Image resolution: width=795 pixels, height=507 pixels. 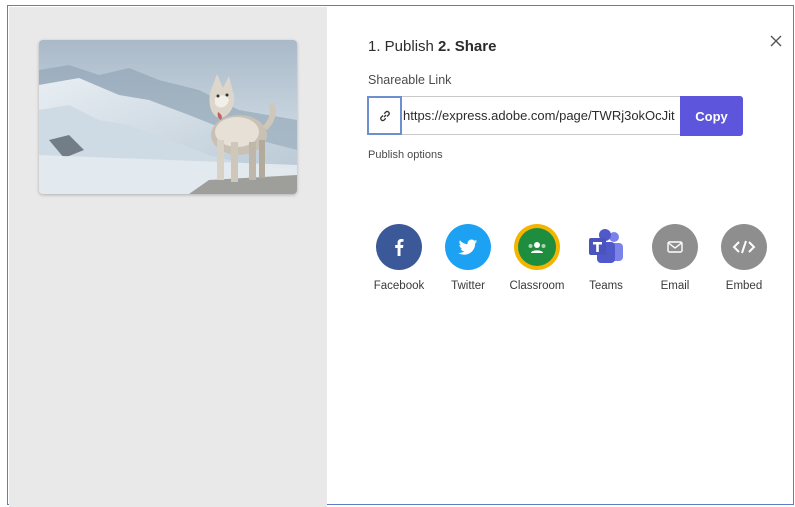 What do you see at coordinates (468, 286) in the screenshot?
I see `share-twitter-label: Twitter` at bounding box center [468, 286].